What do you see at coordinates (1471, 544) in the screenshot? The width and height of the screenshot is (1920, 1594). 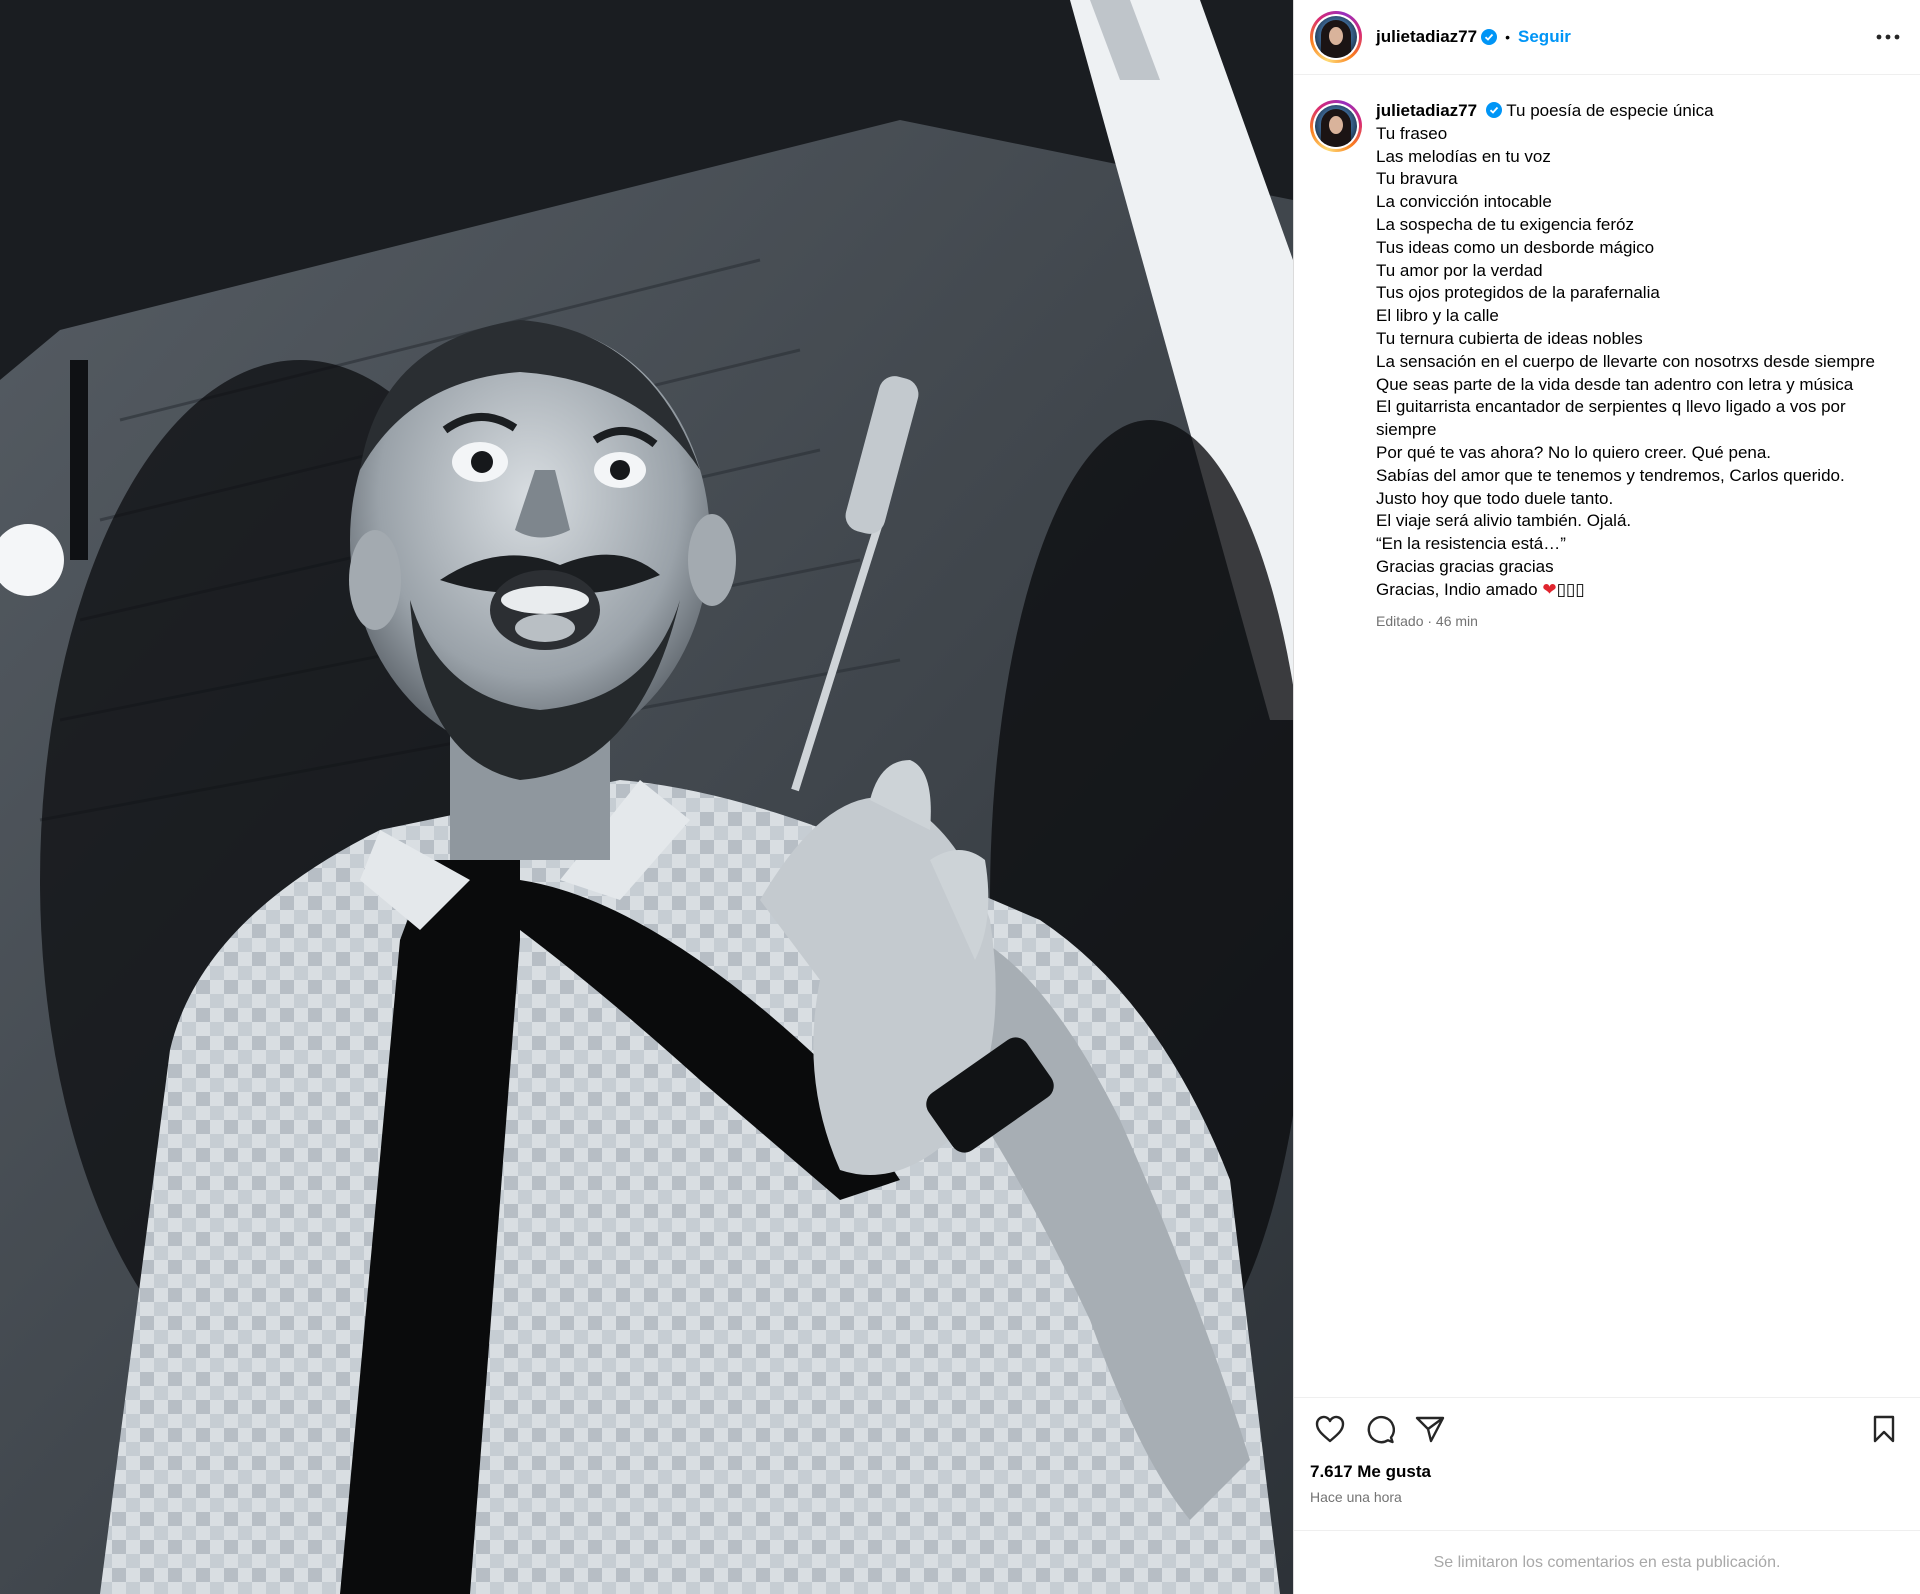 I see `caption-line: “En la resistencia está…”` at bounding box center [1471, 544].